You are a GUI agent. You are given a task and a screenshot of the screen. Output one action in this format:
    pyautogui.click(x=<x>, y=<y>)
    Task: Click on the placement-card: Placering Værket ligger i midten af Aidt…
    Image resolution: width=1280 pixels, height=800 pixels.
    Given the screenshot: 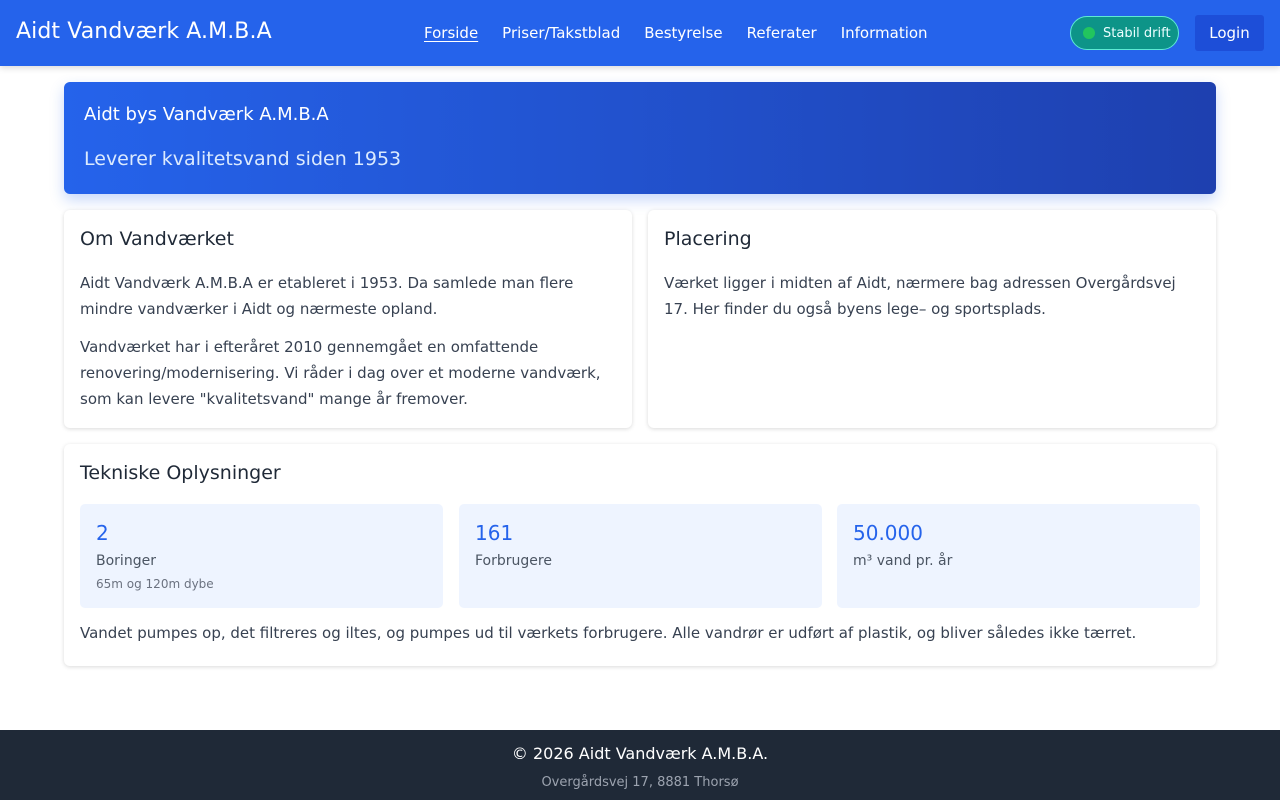 What is the action you would take?
    pyautogui.click(x=932, y=319)
    